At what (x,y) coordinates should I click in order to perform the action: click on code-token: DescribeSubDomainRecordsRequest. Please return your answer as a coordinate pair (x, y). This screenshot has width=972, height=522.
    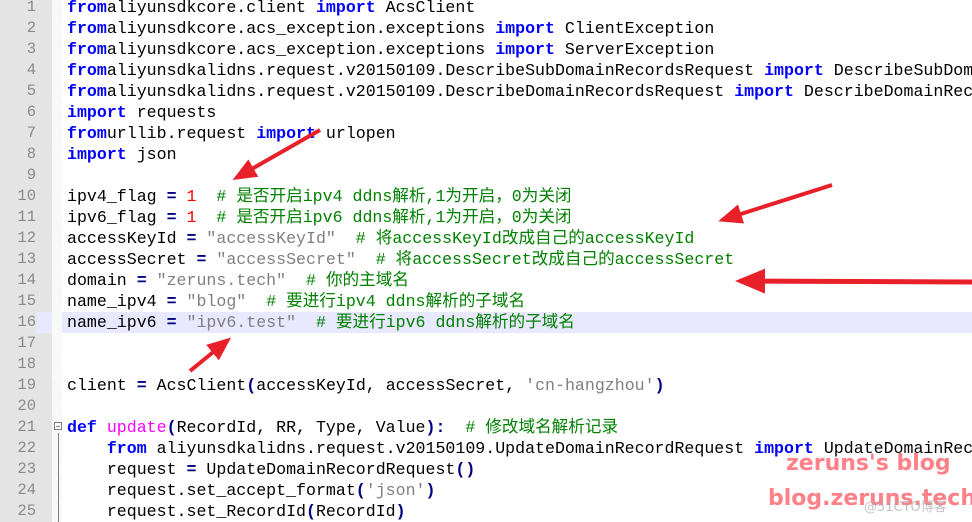
    Looking at the image, I should click on (902, 70).